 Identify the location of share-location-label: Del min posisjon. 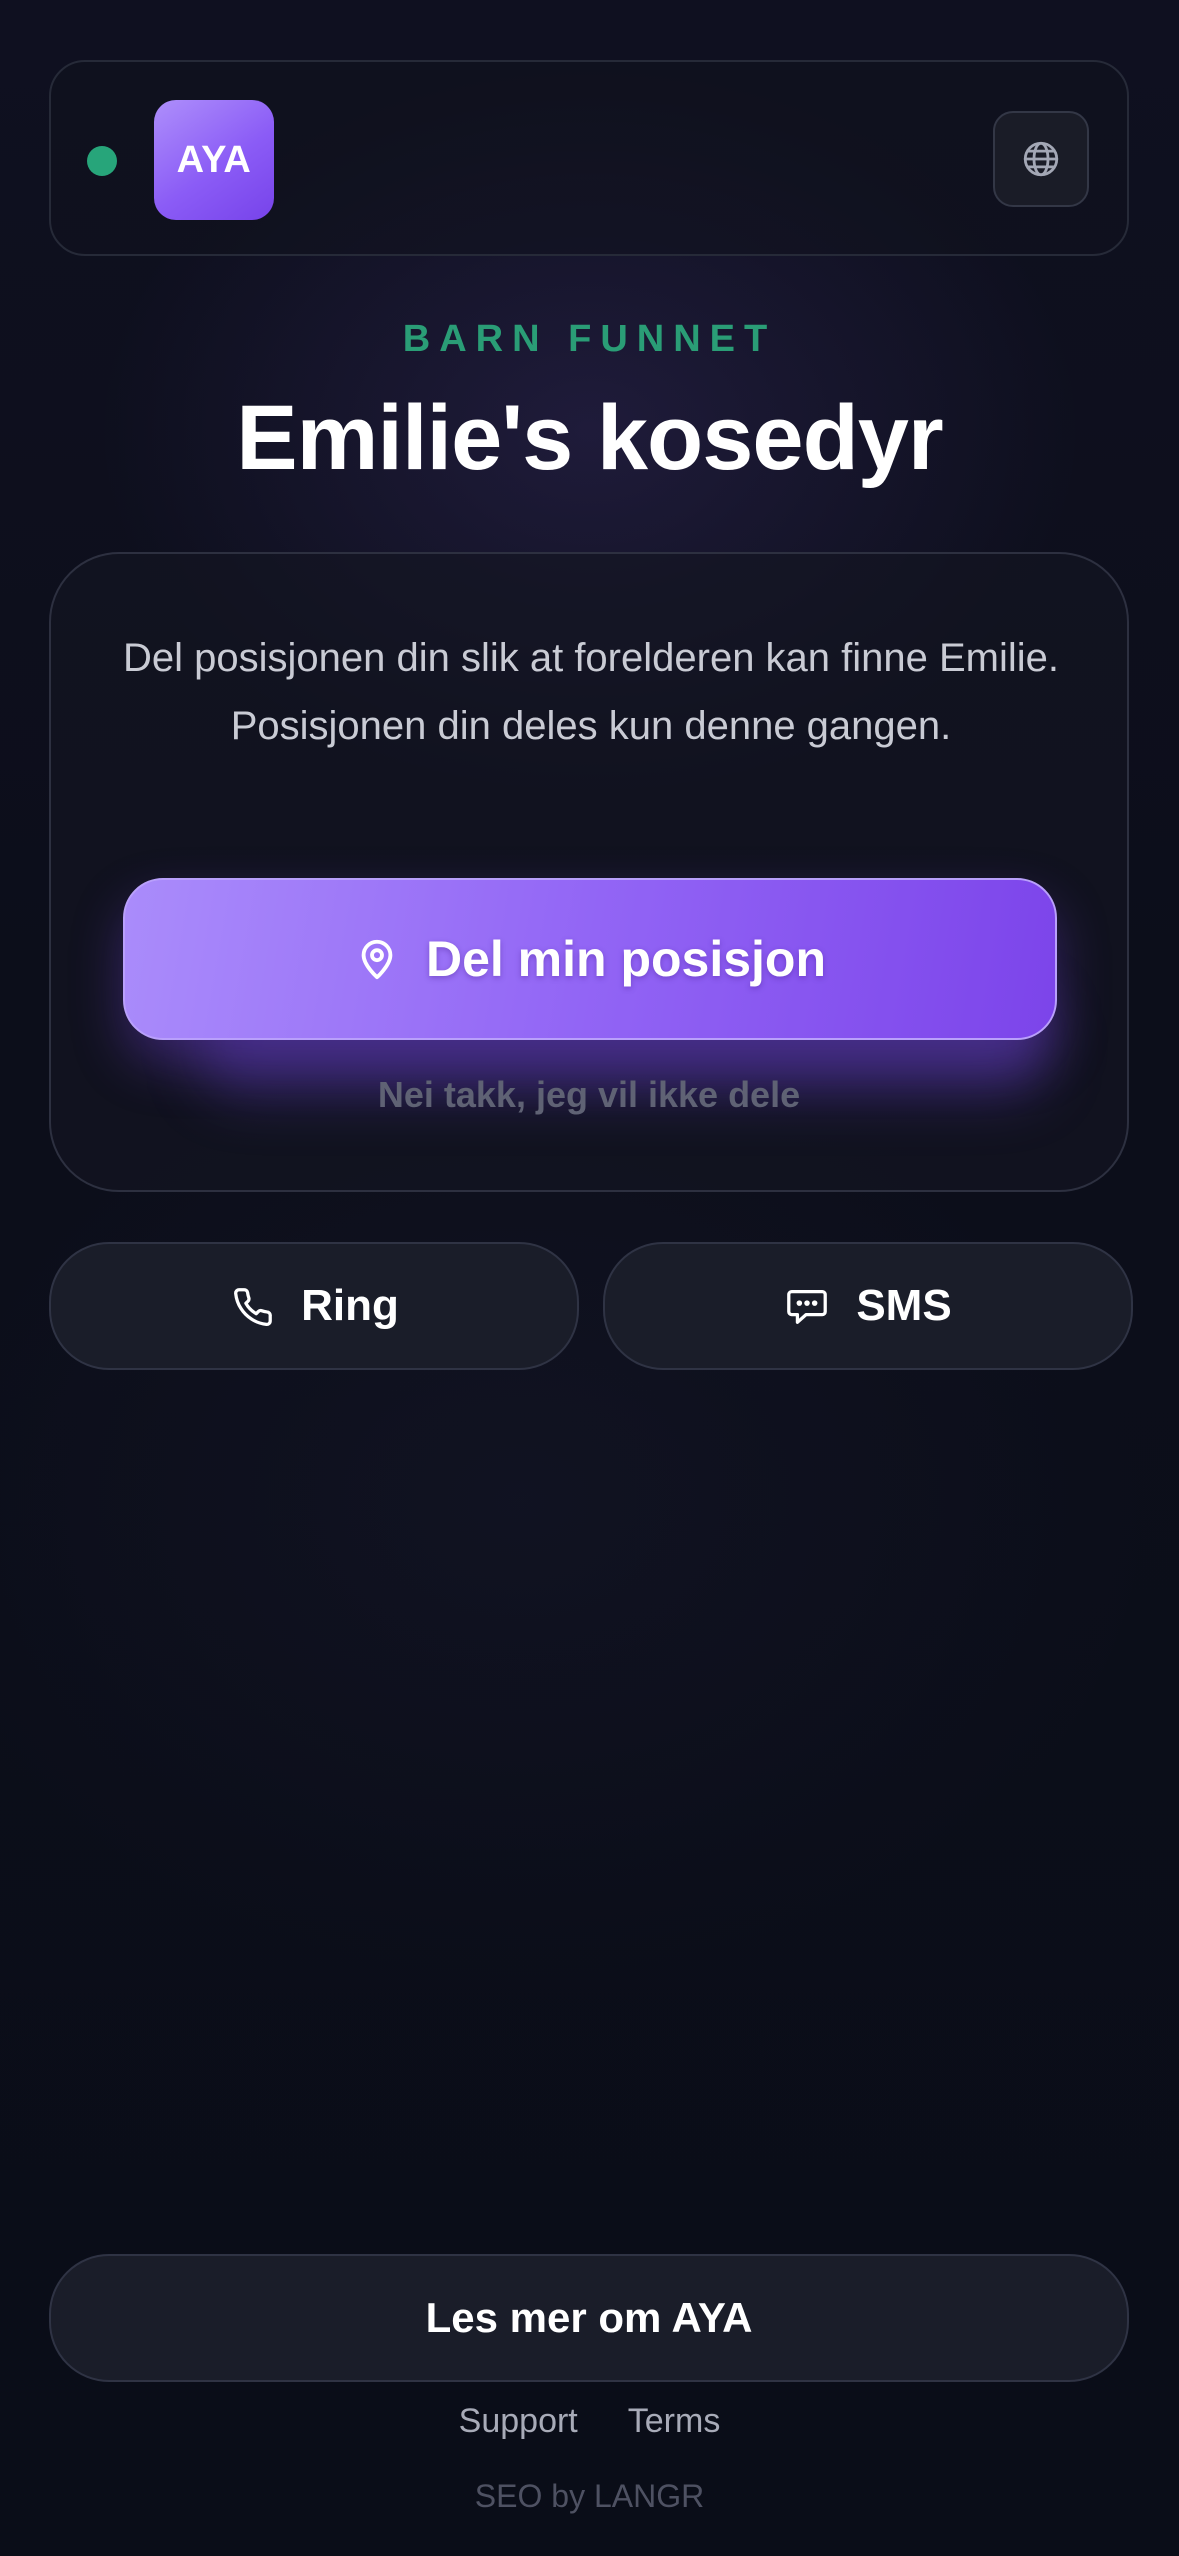
(626, 959).